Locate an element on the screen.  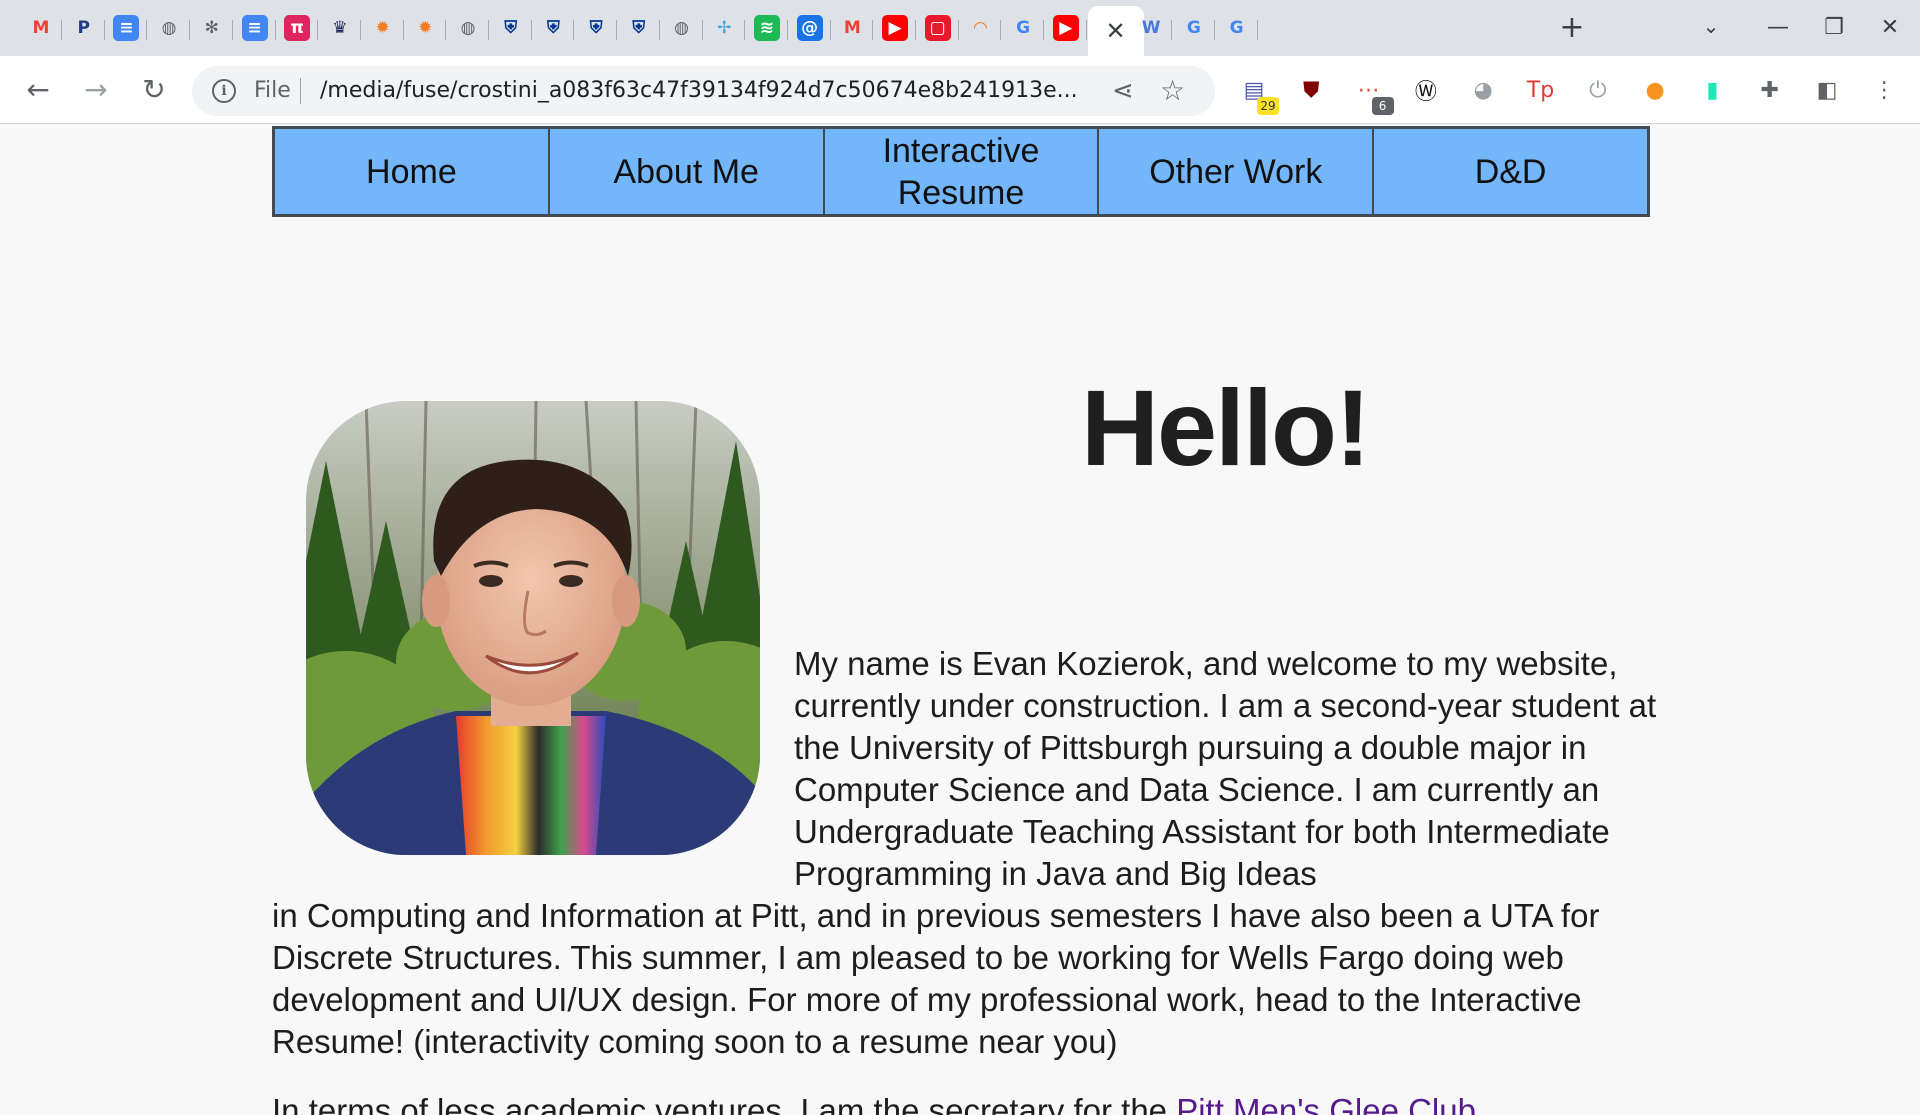
reload-button: ↻ is located at coordinates (154, 90).